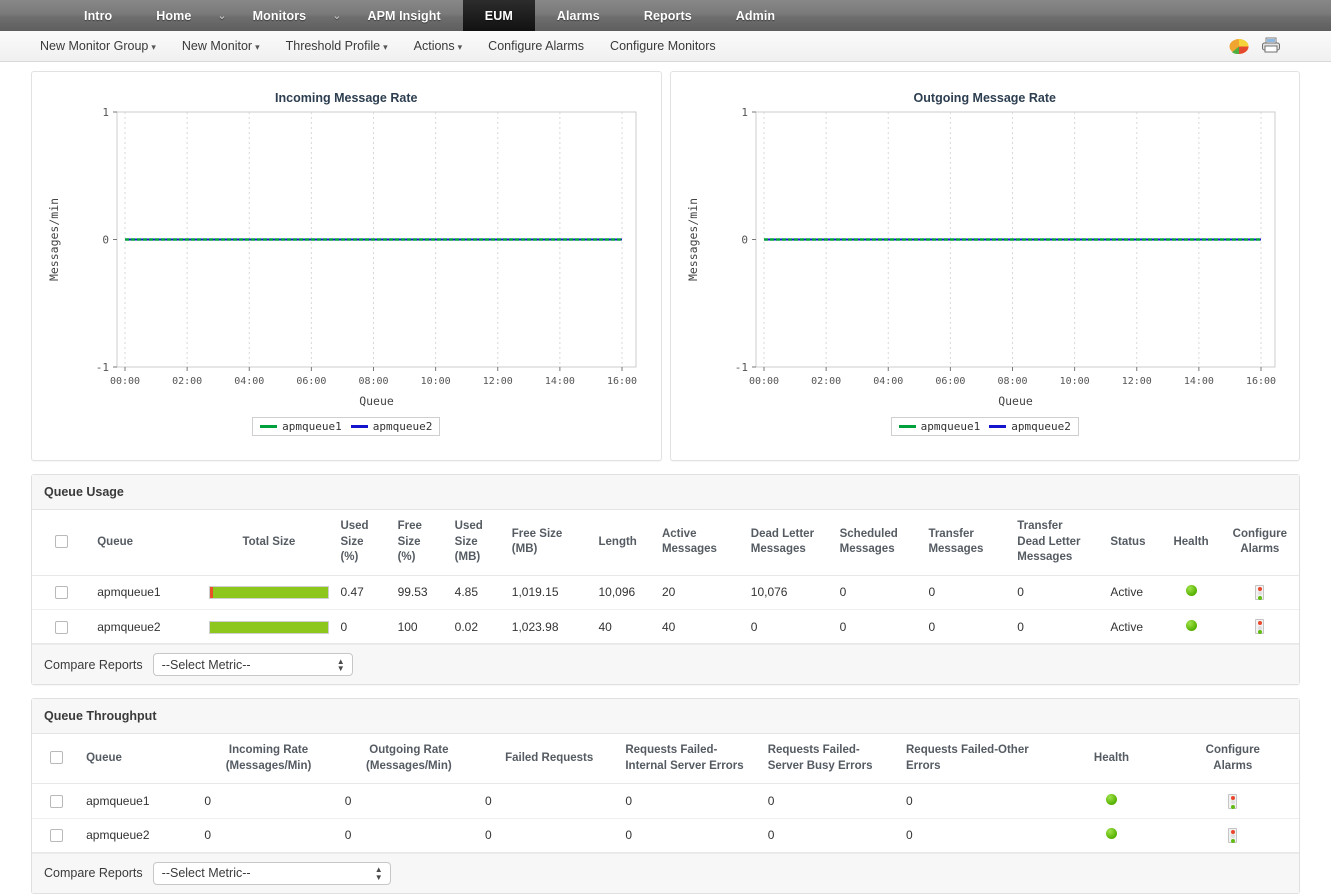 The image size is (1331, 894). I want to click on header-line: Used, so click(468, 526).